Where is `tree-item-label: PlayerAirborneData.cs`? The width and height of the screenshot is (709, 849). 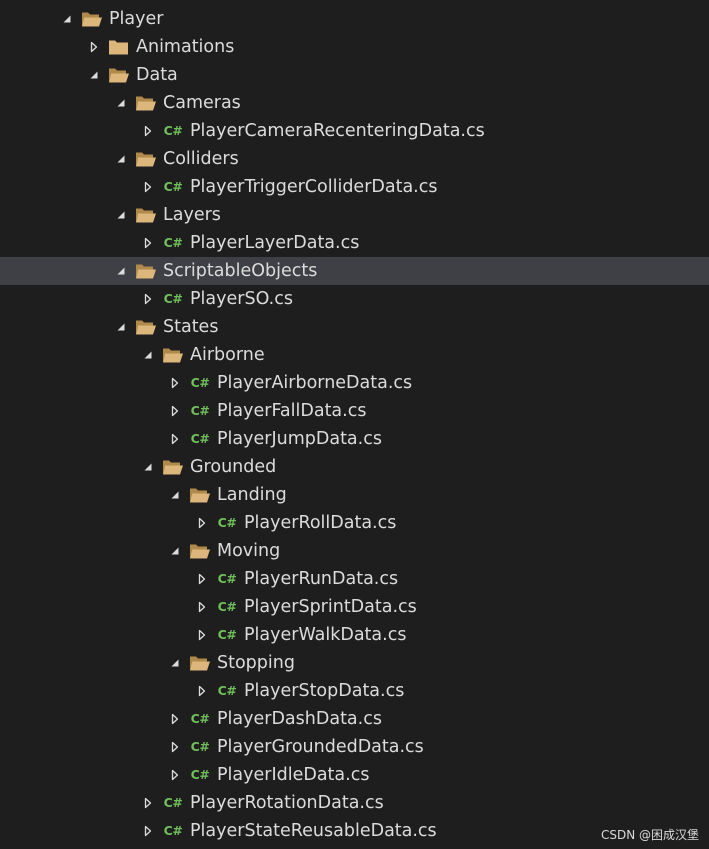
tree-item-label: PlayerAirborneData.cs is located at coordinates (315, 383).